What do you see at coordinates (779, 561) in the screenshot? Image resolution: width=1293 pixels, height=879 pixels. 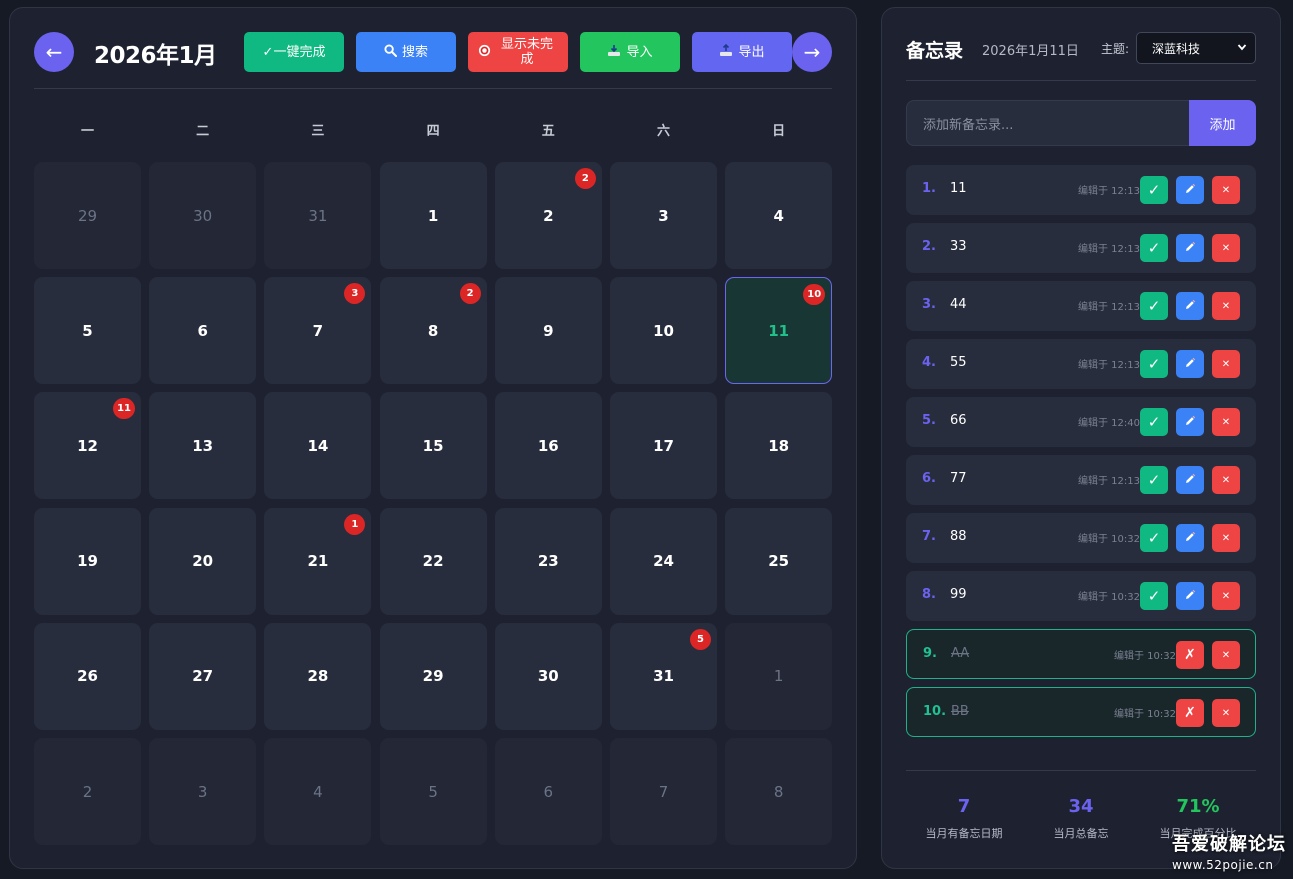 I see `calendar-day: 25` at bounding box center [779, 561].